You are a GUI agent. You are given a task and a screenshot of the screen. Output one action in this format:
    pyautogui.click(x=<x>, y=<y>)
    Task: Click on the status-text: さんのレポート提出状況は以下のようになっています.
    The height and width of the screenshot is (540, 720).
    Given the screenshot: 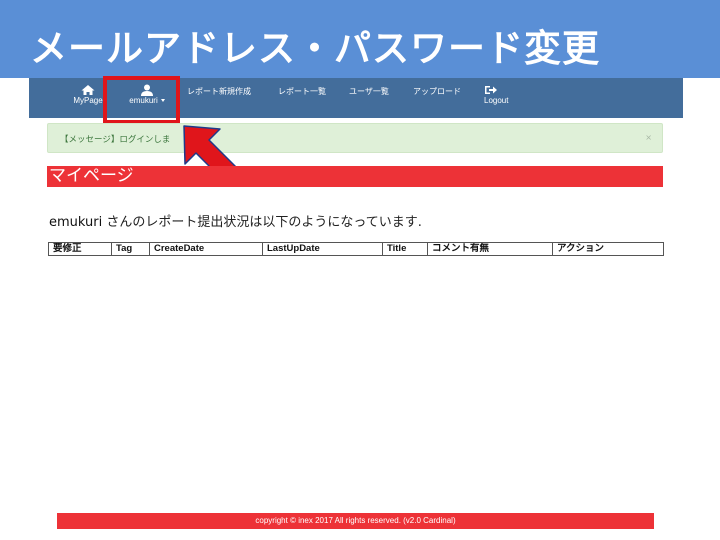 What is the action you would take?
    pyautogui.click(x=262, y=222)
    